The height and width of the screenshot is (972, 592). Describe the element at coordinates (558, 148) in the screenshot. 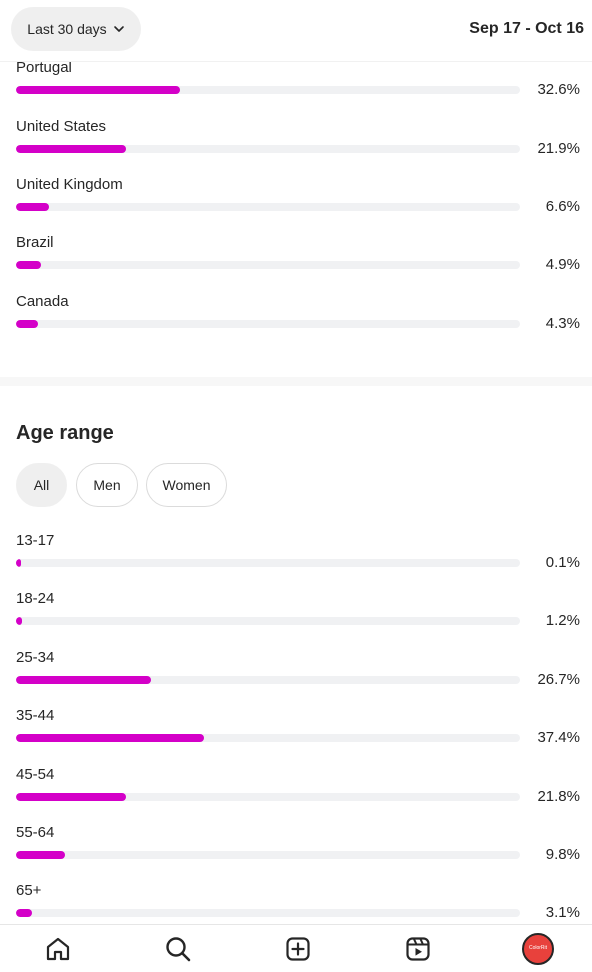

I see `country-percent: 21.9%` at that location.